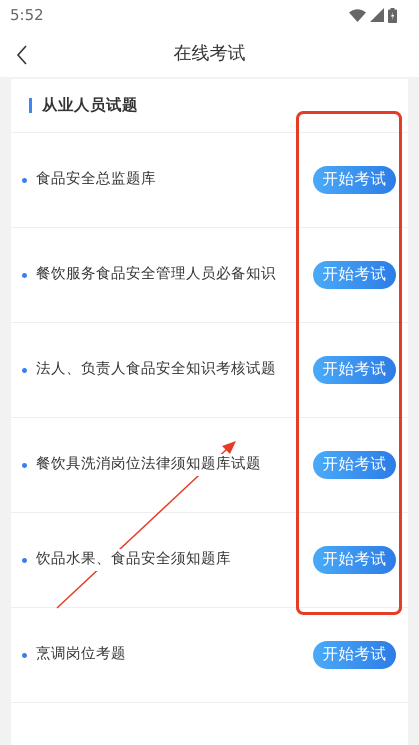 The width and height of the screenshot is (419, 745). I want to click on exam-title: 餐饮具洗消岗位法律须知题库试题, so click(148, 465).